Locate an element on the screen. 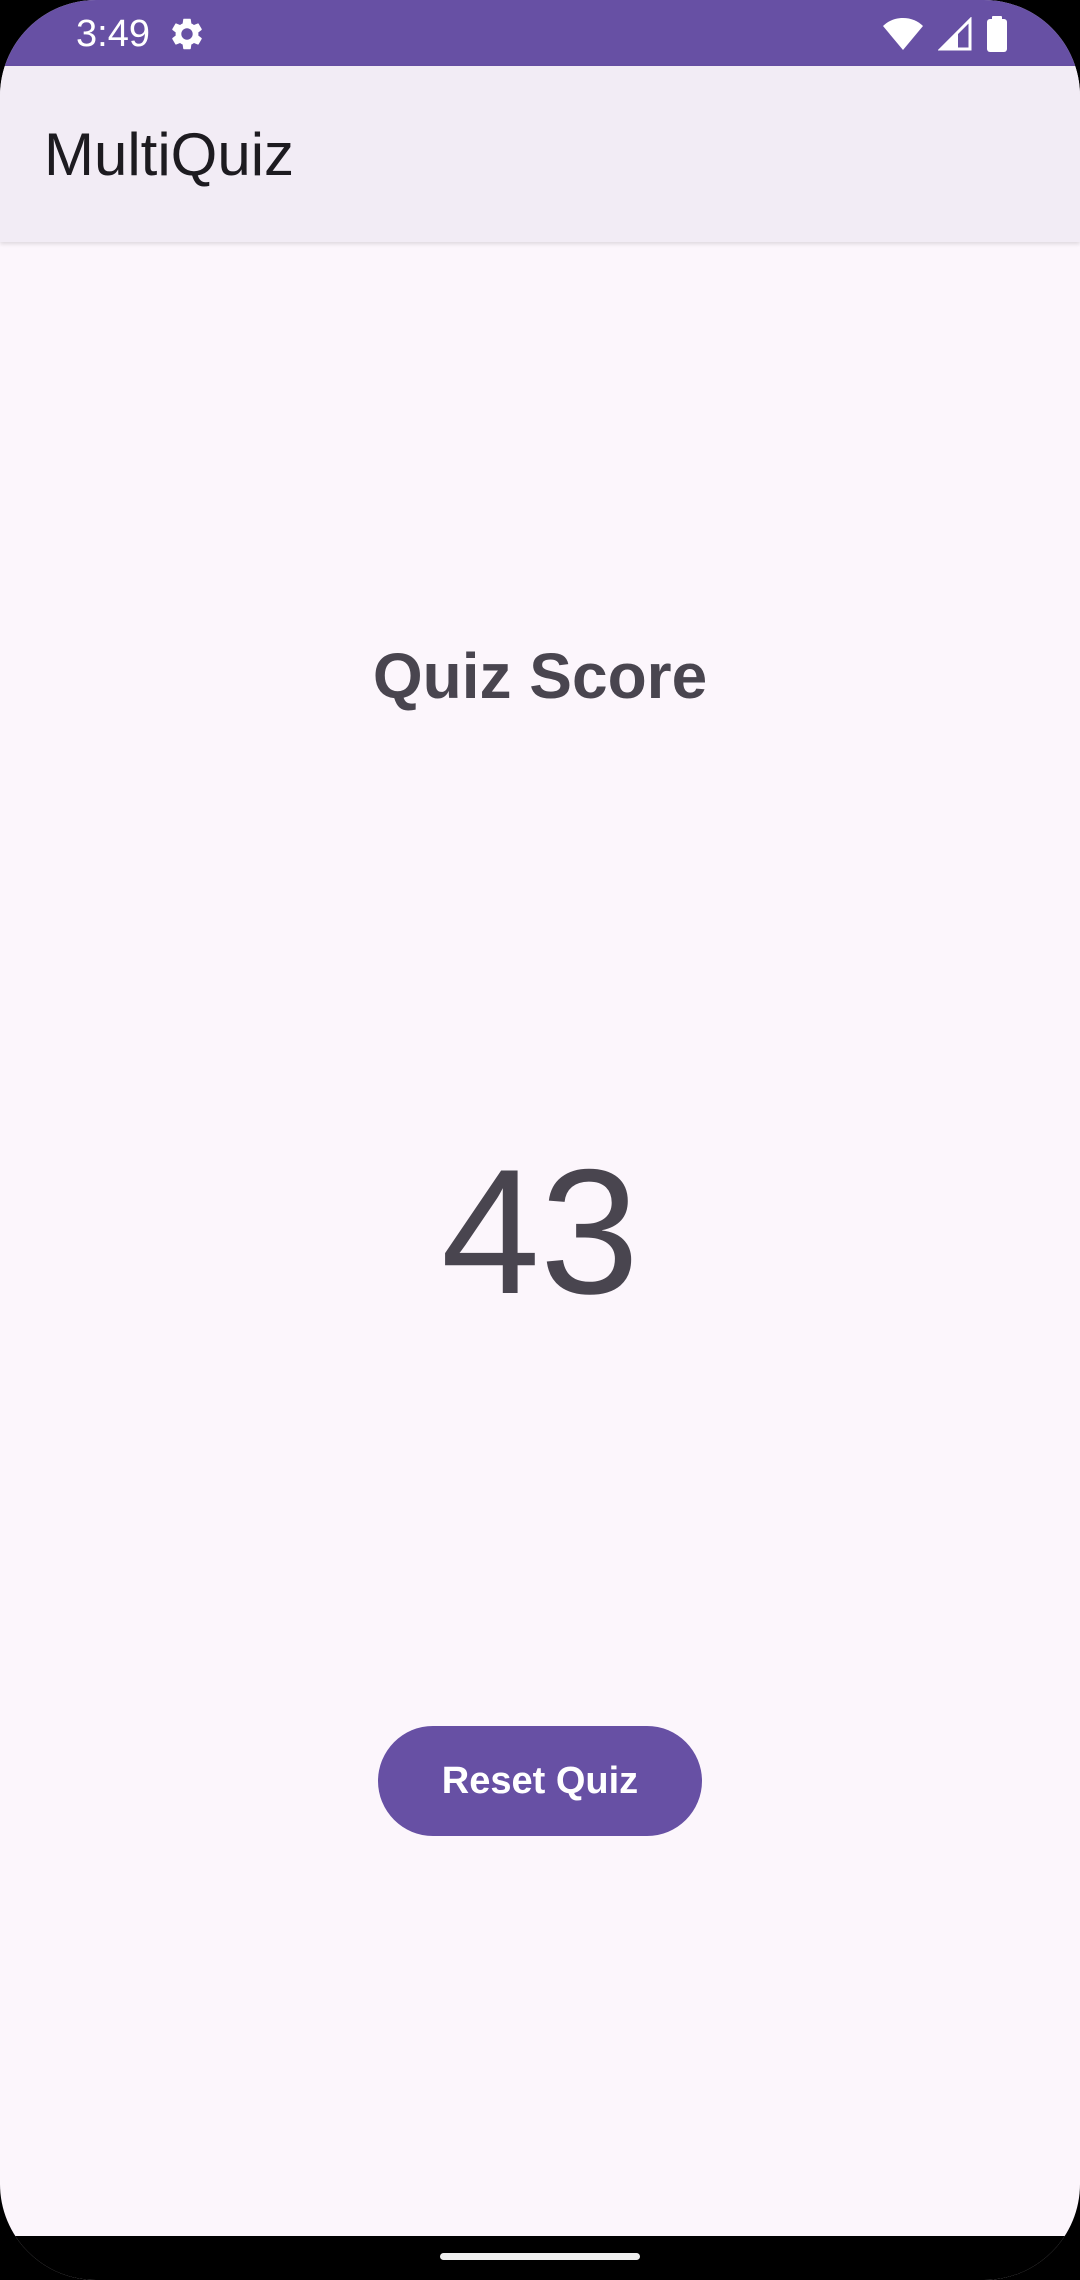  app-bar: MultiQuiz is located at coordinates (540, 154).